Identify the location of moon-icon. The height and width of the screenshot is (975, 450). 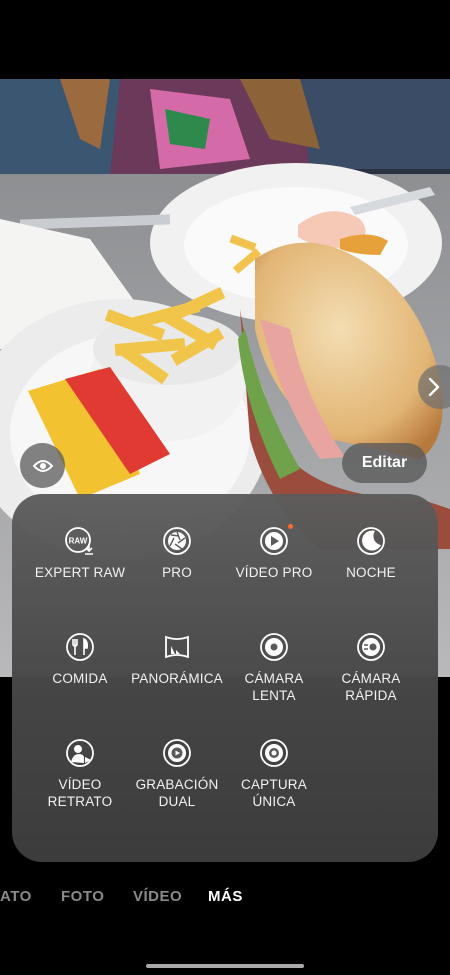
(371, 541).